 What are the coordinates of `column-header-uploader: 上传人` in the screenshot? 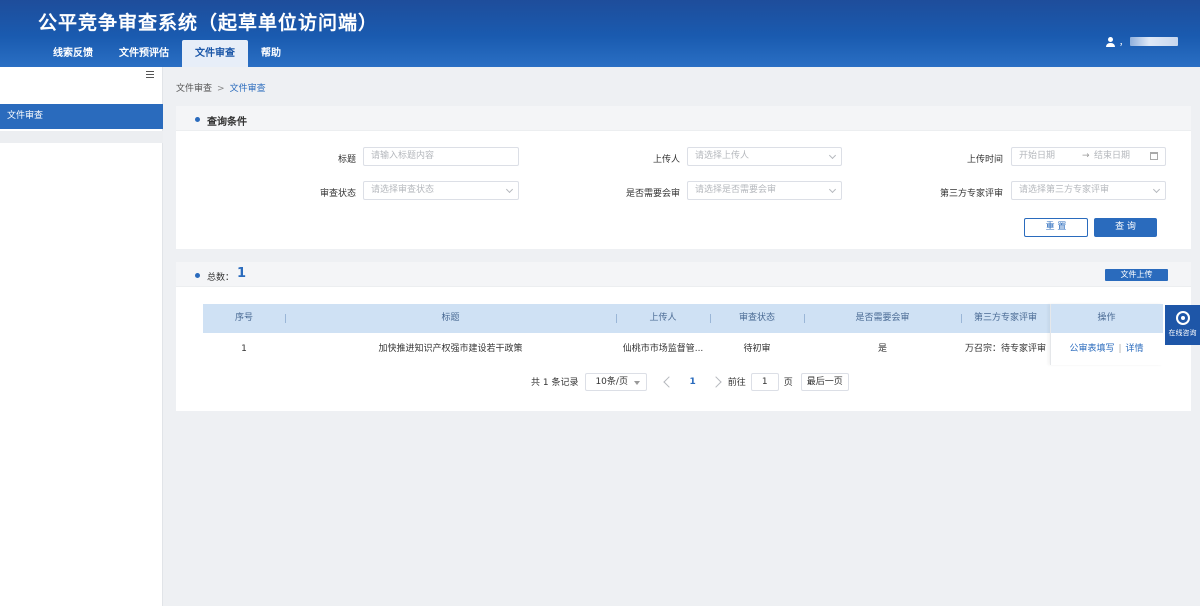 It's located at (663, 318).